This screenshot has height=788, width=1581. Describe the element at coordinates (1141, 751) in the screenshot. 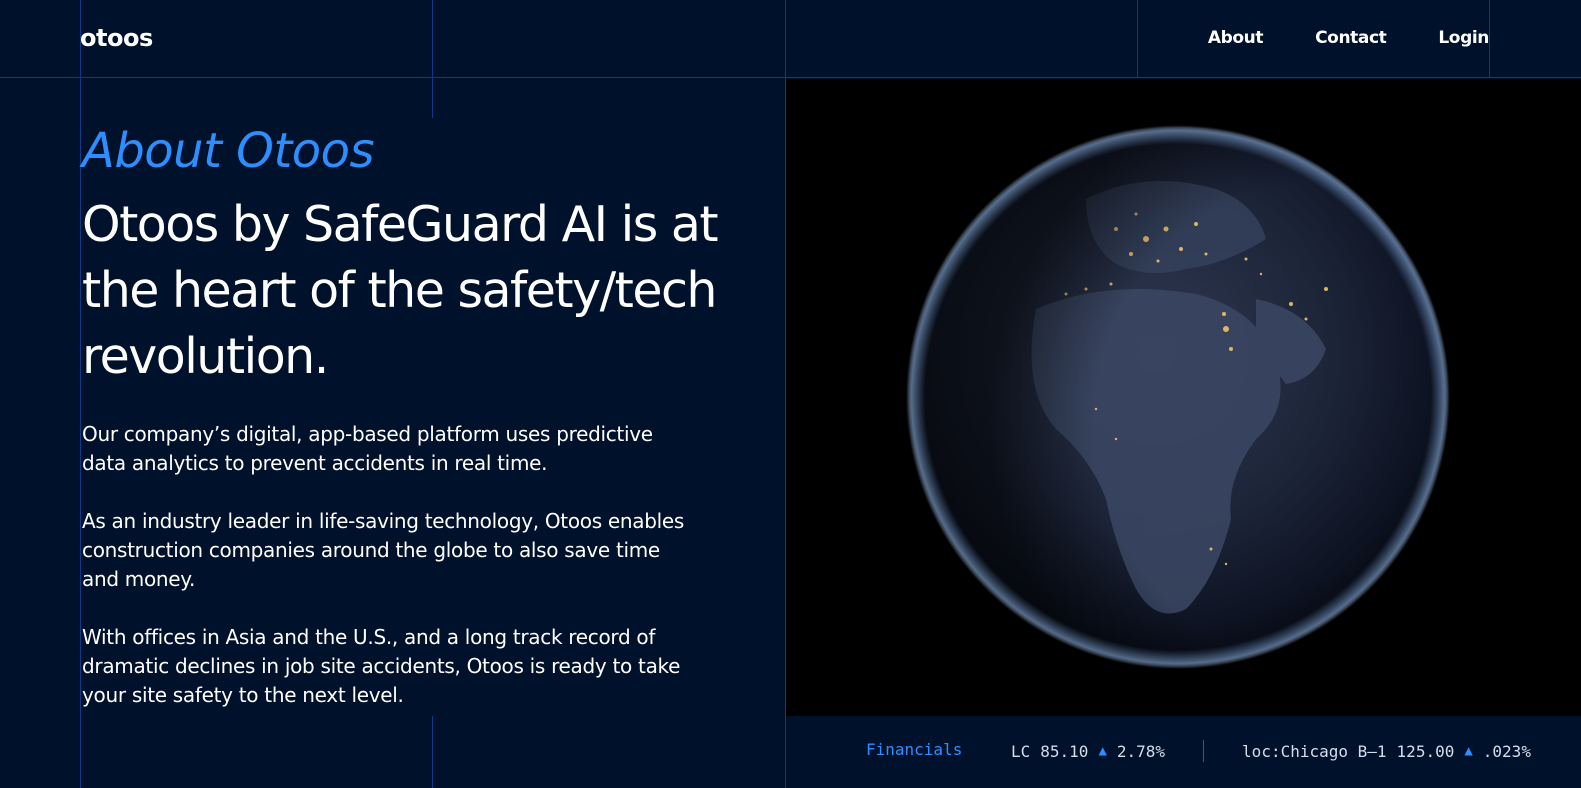

I see `ticker-change: 2.78%` at that location.